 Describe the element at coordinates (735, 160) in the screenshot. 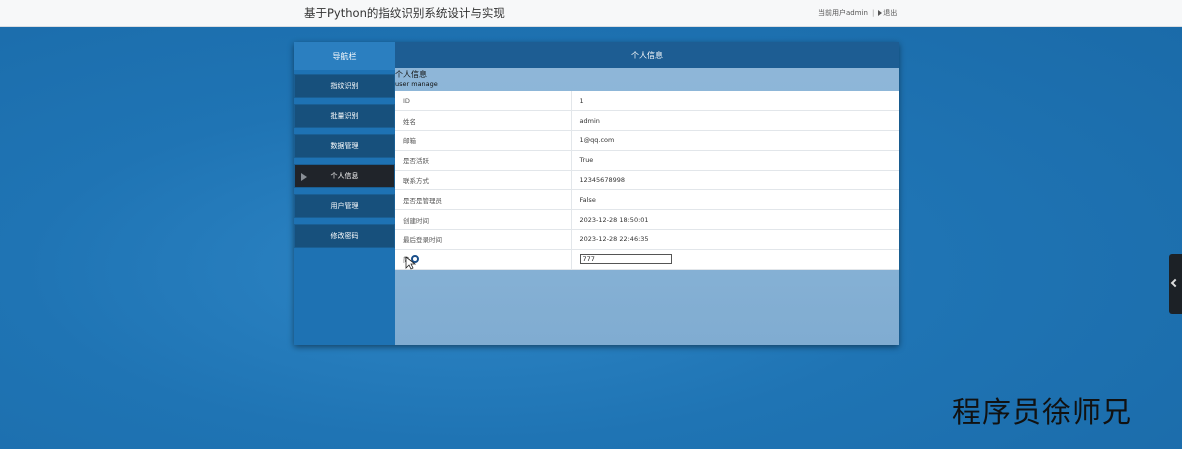

I see `row-value: True` at that location.